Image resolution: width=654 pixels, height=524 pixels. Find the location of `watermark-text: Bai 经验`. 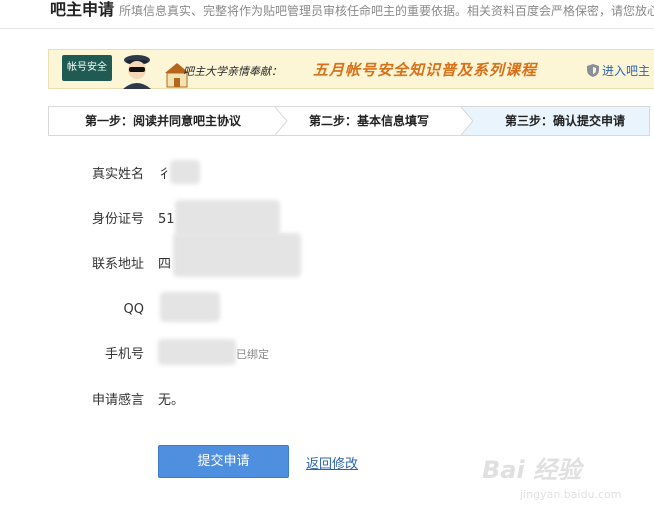

watermark-text: Bai 经验 is located at coordinates (532, 470).